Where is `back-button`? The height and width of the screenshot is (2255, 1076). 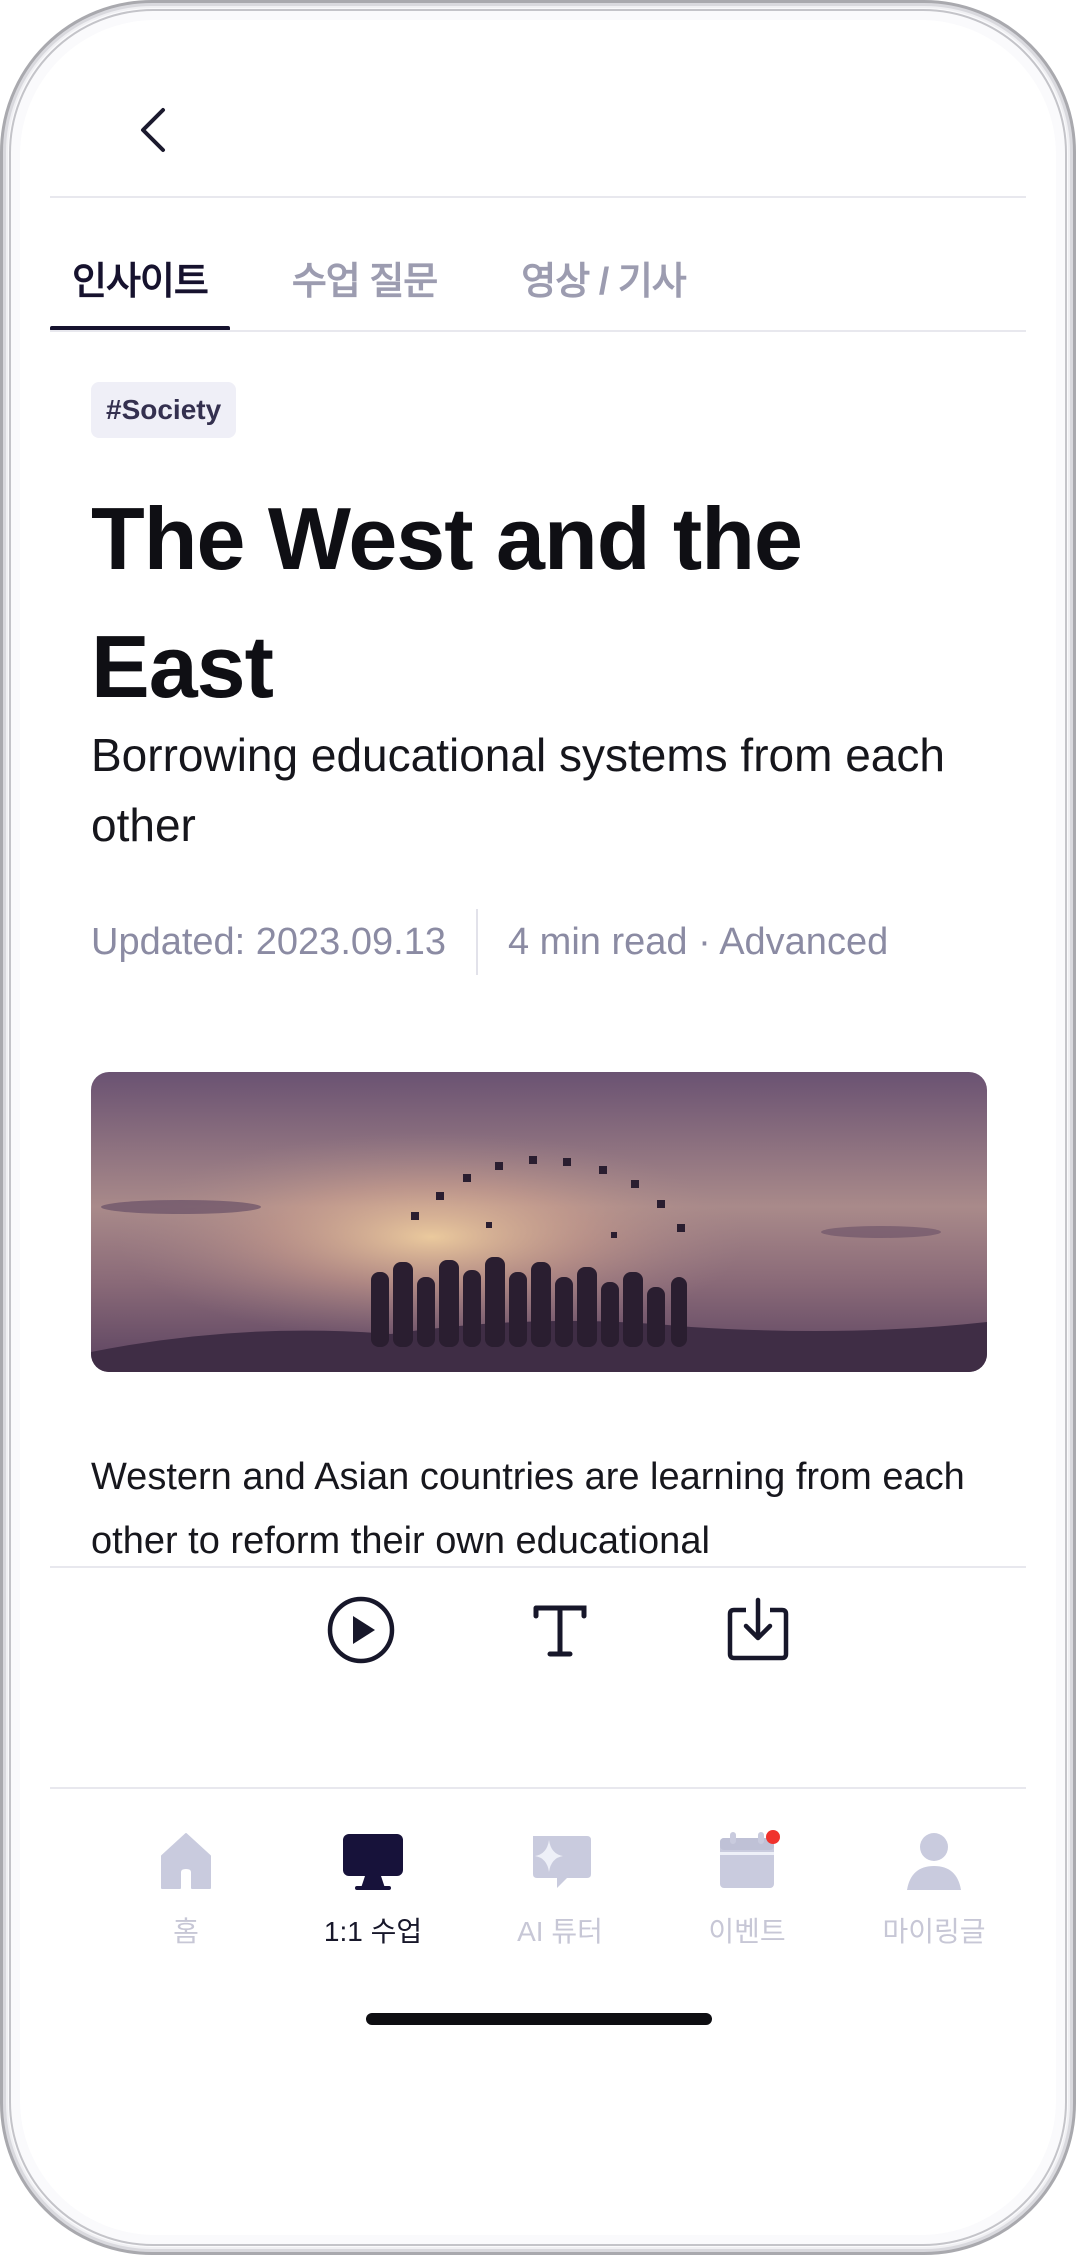
back-button is located at coordinates (153, 130).